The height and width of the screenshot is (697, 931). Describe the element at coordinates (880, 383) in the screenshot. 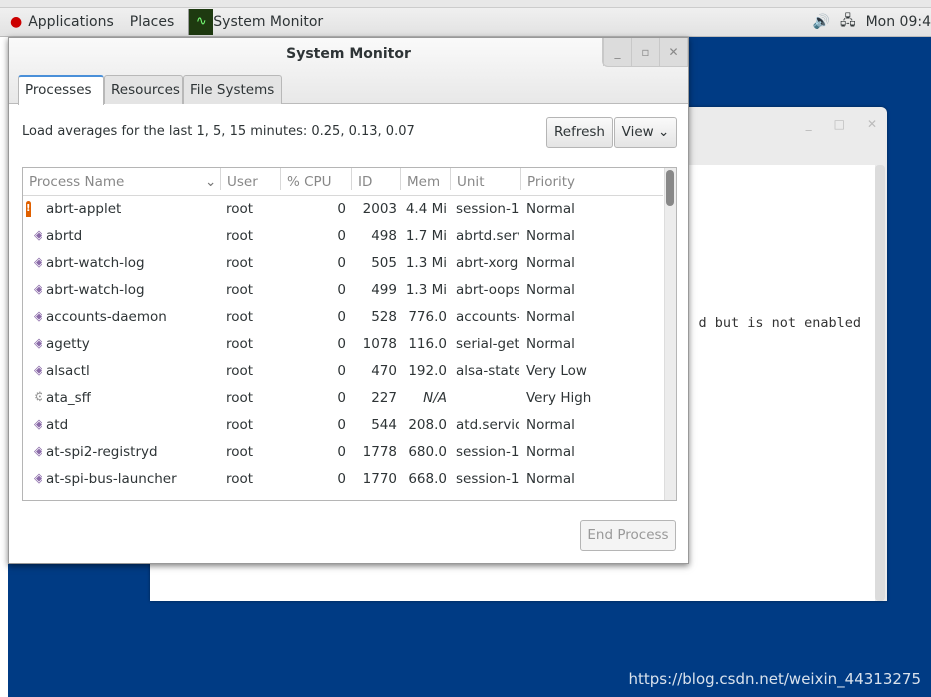

I see `background-scrollbar` at that location.